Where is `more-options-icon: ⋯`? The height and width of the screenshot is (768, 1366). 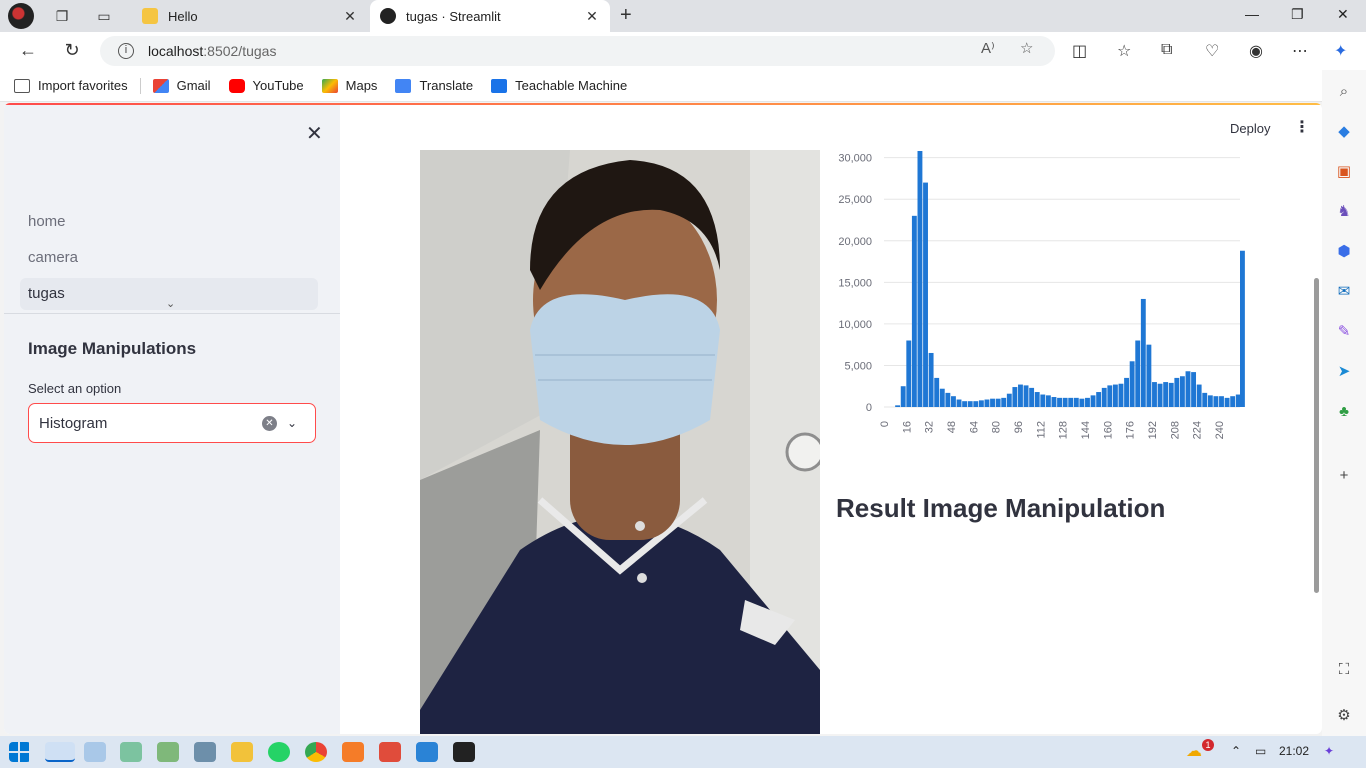 more-options-icon: ⋯ is located at coordinates (1300, 51).